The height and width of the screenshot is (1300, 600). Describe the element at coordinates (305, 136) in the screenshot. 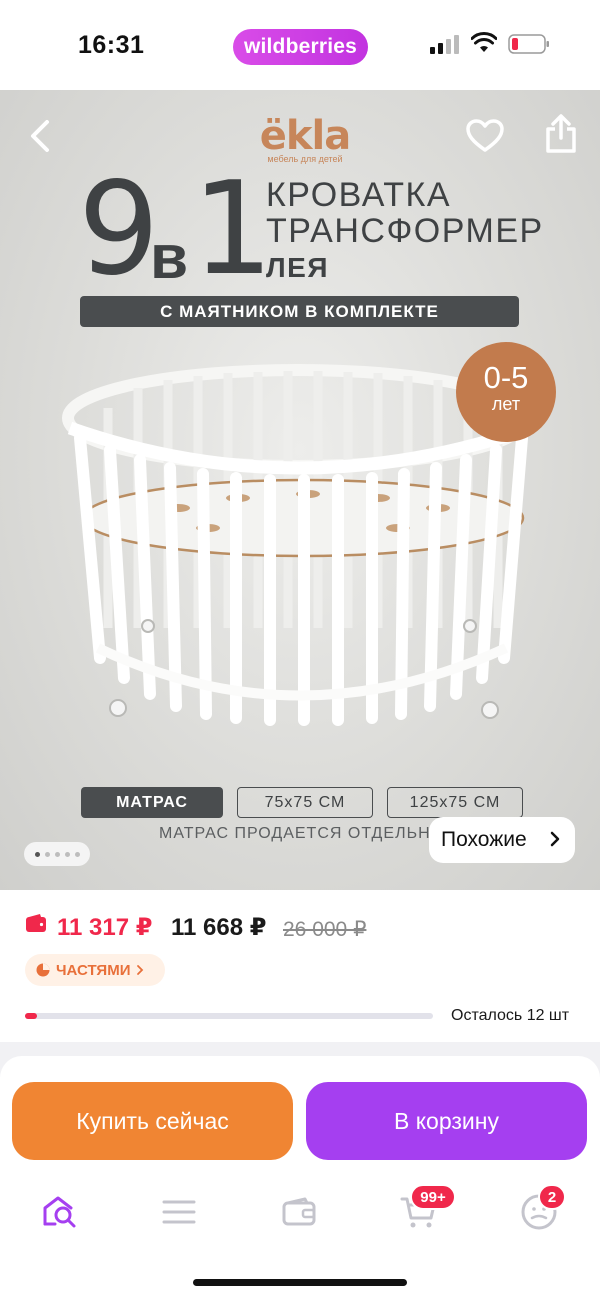

I see `brand-logo-text: ёkla` at that location.